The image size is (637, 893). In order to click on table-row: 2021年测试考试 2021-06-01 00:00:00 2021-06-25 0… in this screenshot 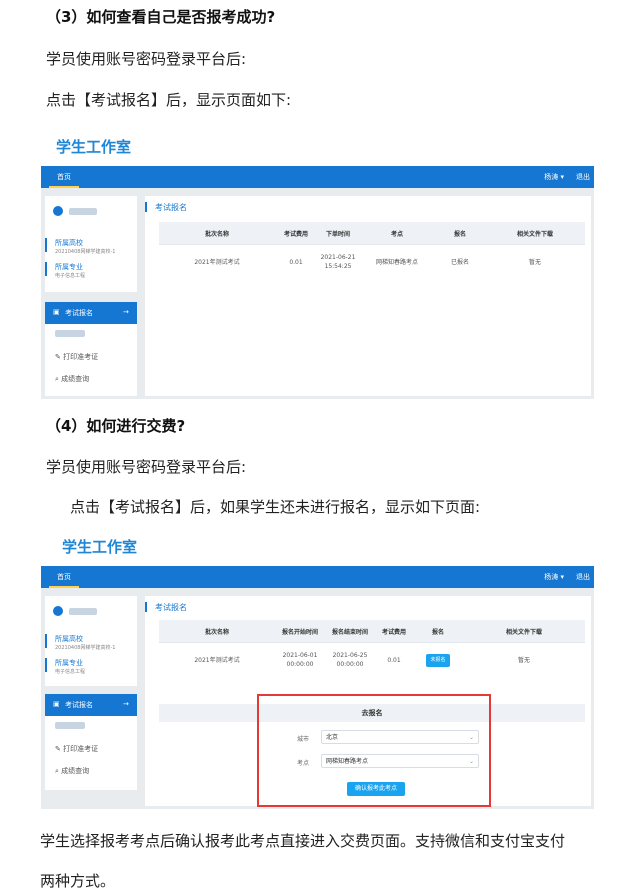, I will do `click(372, 659)`.